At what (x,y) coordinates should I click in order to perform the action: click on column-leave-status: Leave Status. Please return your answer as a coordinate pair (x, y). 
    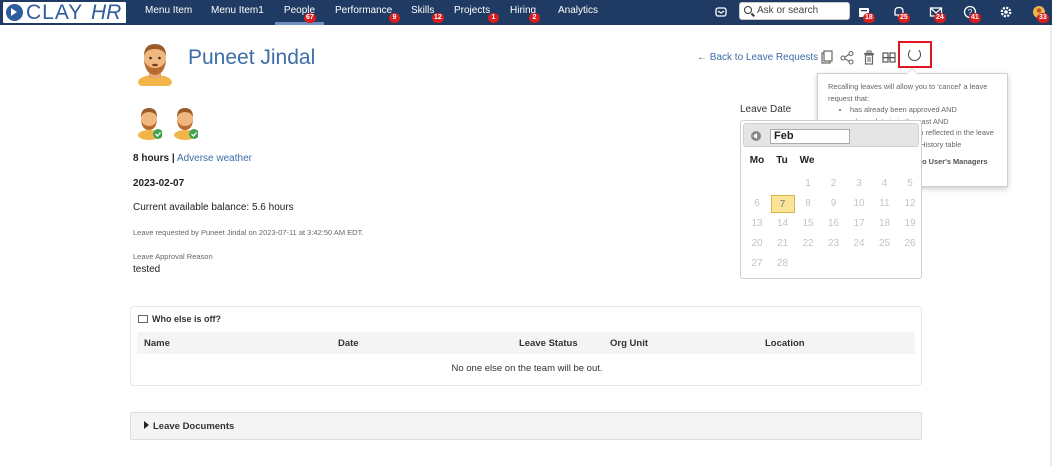
    Looking at the image, I should click on (548, 343).